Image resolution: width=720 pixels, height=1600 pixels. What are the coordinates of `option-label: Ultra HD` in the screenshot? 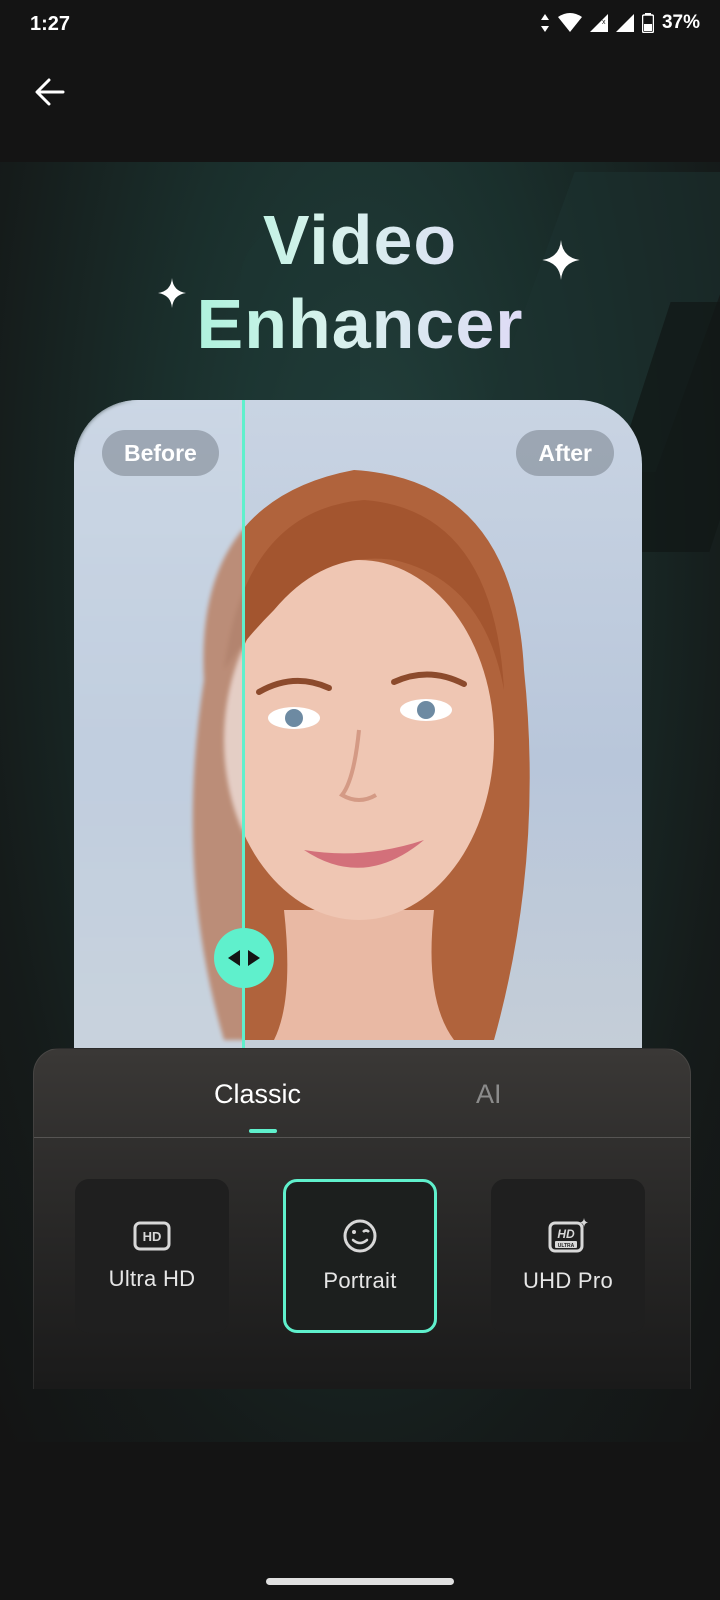 It's located at (152, 1278).